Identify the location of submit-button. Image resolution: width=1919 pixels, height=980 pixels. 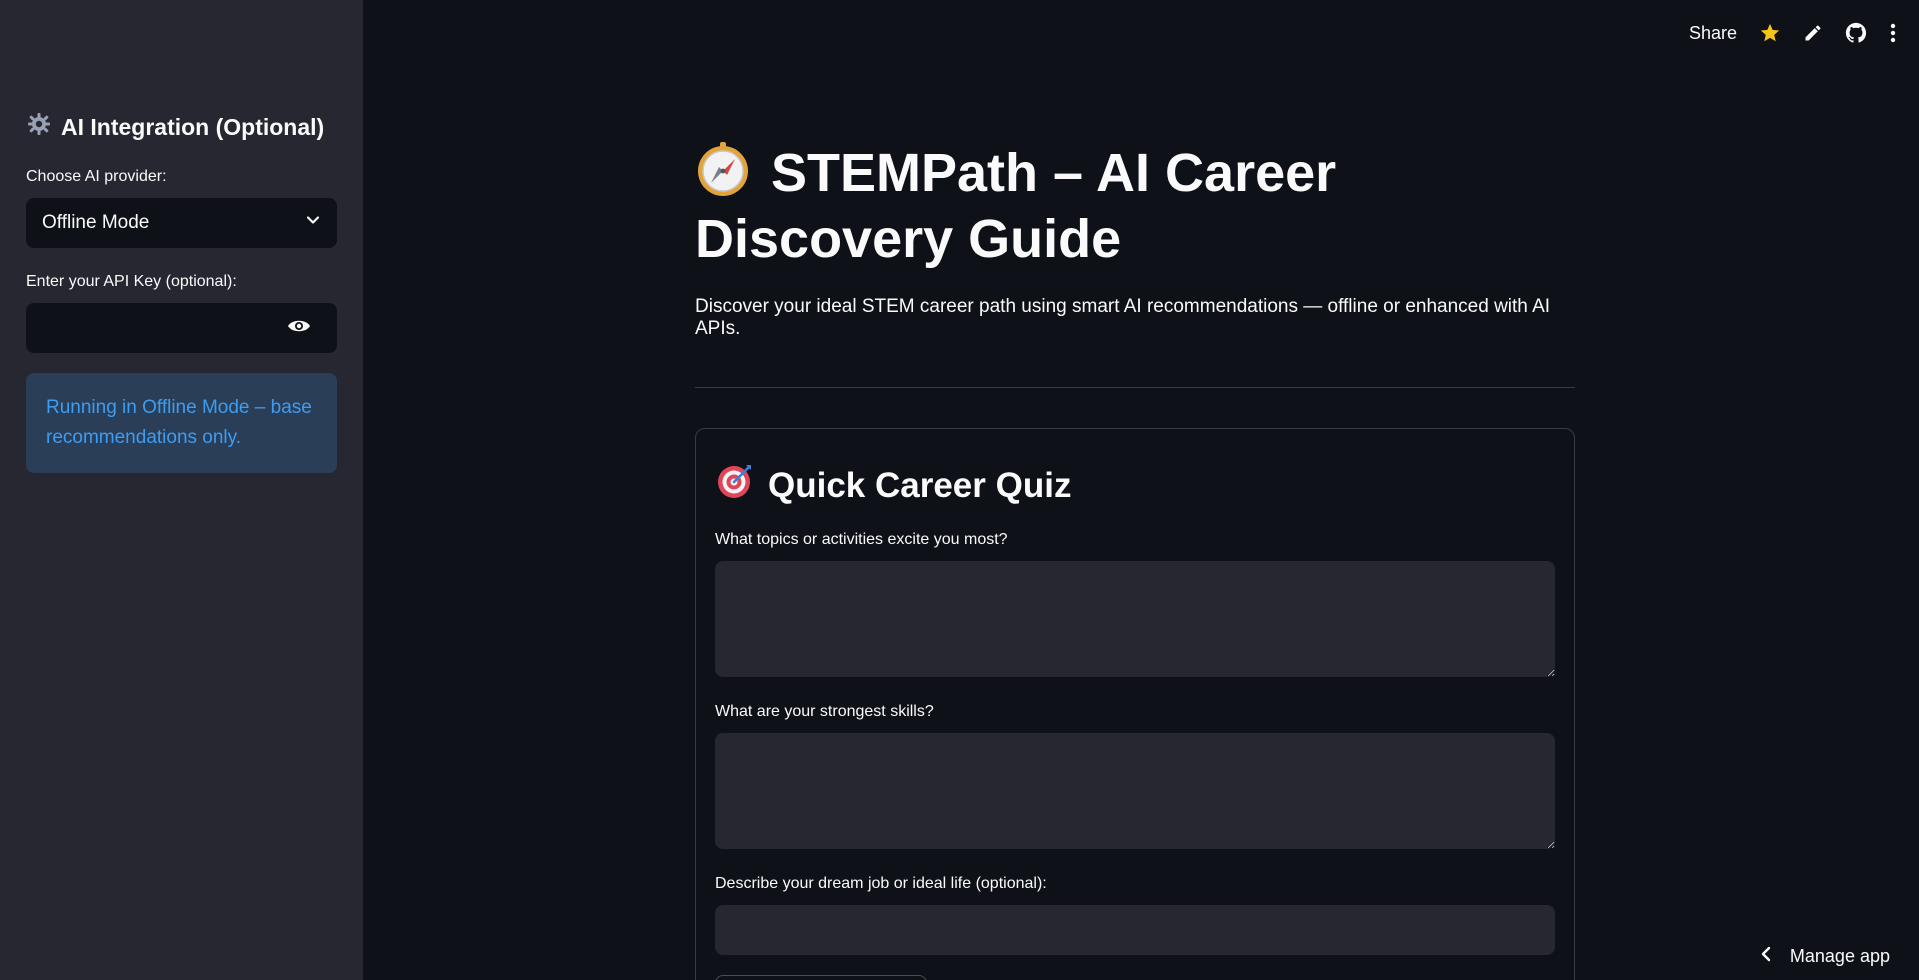
(821, 977).